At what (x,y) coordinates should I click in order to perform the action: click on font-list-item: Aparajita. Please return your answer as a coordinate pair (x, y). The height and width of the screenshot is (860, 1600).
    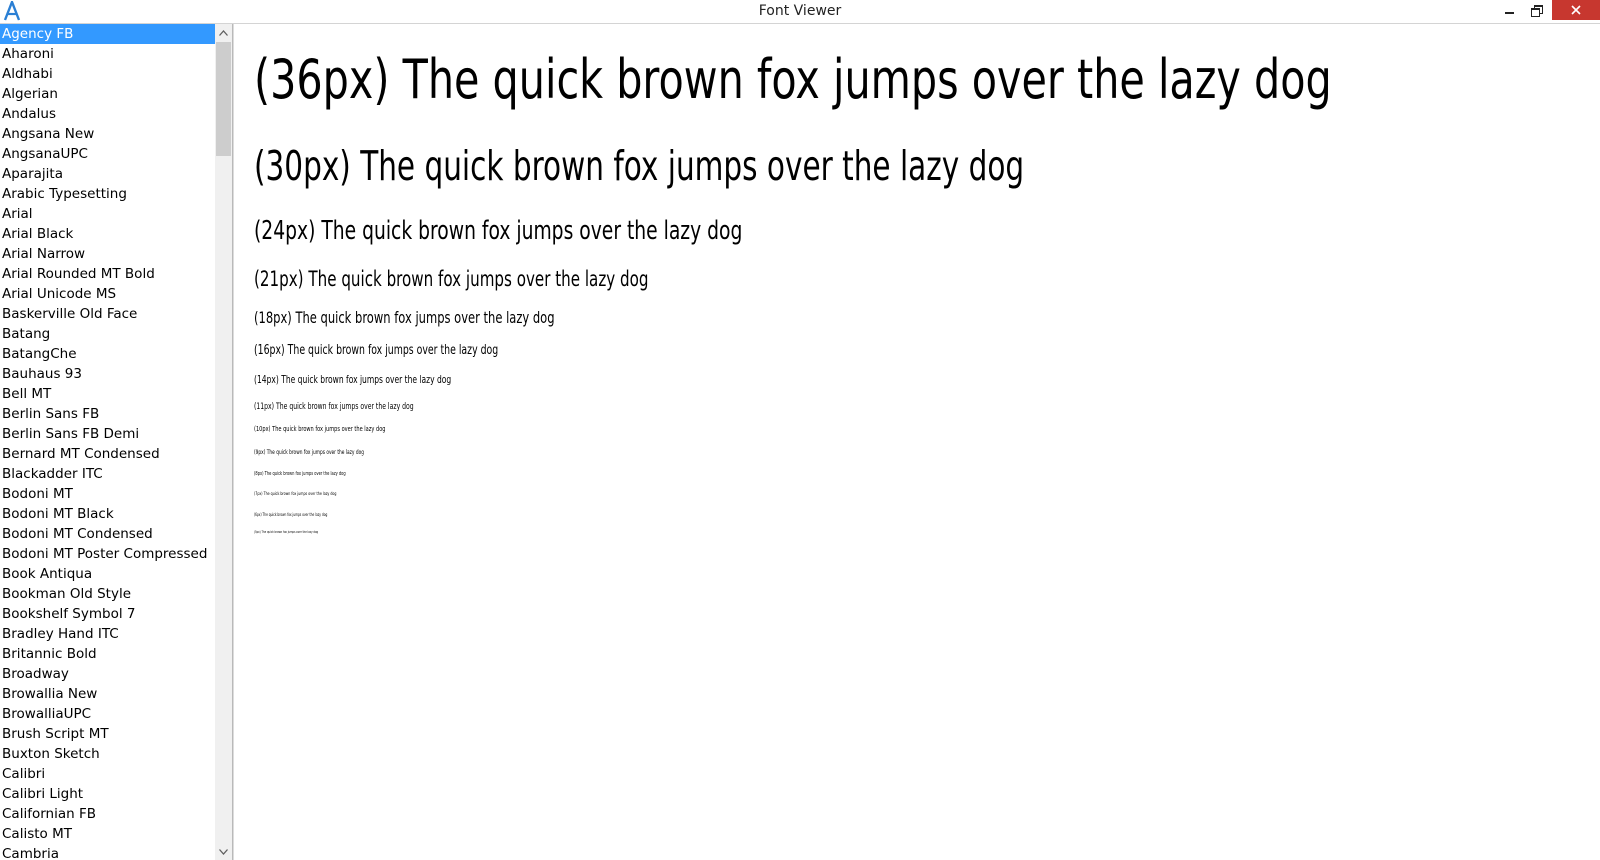
    Looking at the image, I should click on (107, 174).